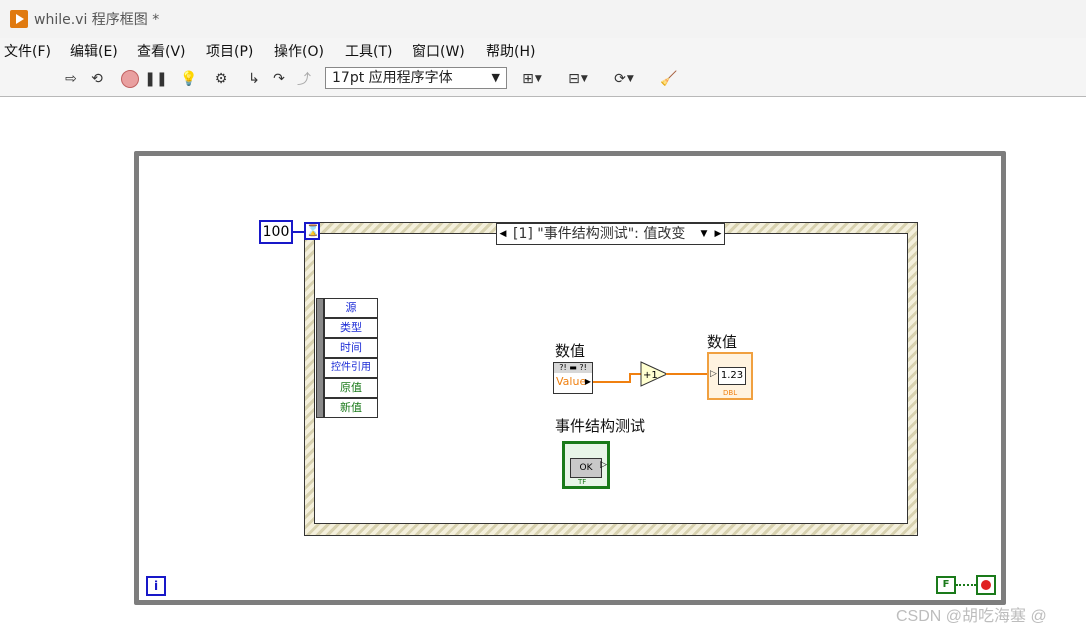  I want to click on stop-dot, so click(986, 585).